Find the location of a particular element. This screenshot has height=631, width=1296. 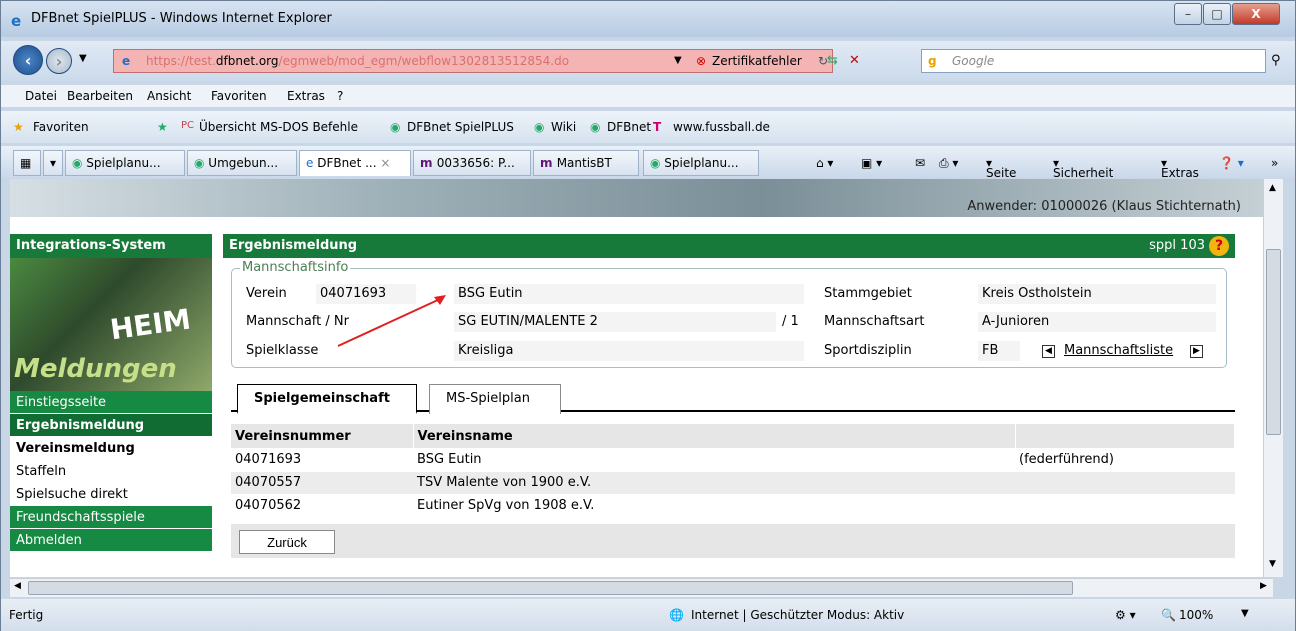

scroll-up-icon: ▲ is located at coordinates (1272, 188).